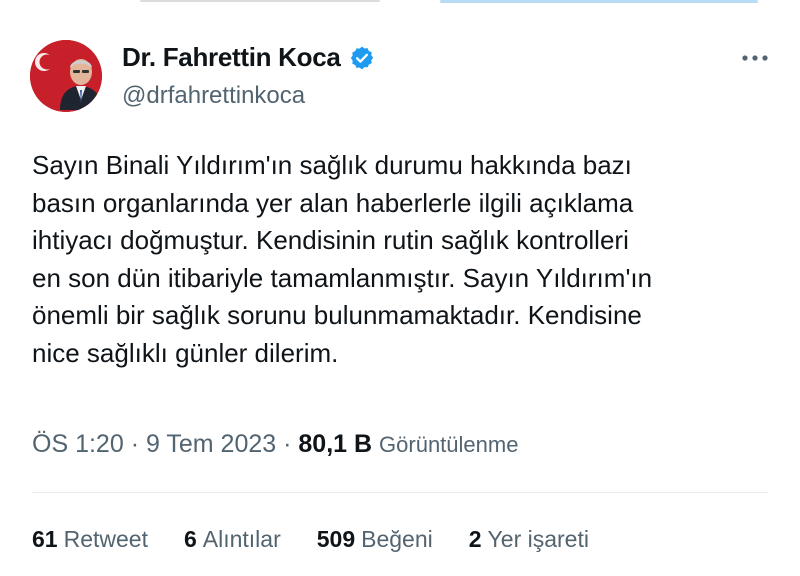 The height and width of the screenshot is (576, 800). I want to click on views-count: 80,1 B, so click(335, 444).